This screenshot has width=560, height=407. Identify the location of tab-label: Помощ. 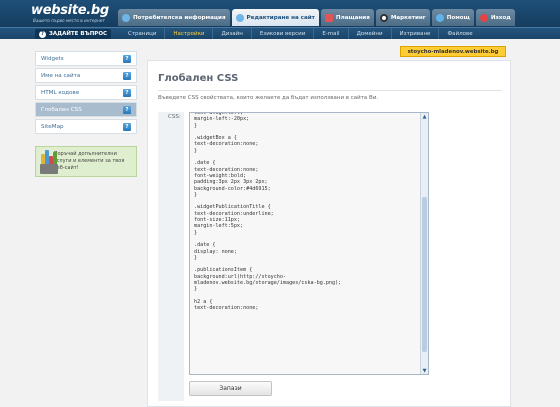
(458, 17).